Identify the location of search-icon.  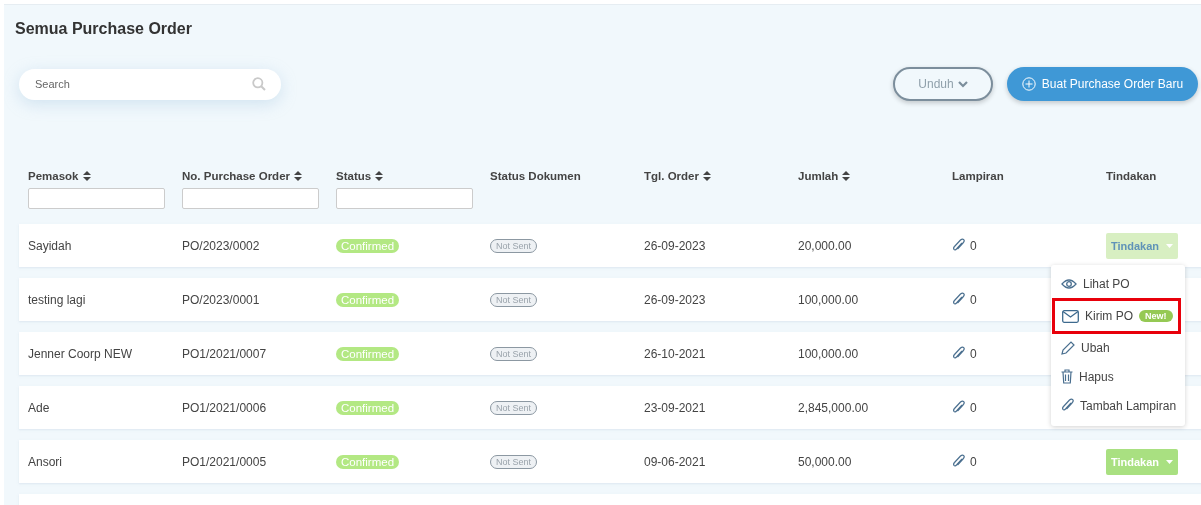
(259, 83).